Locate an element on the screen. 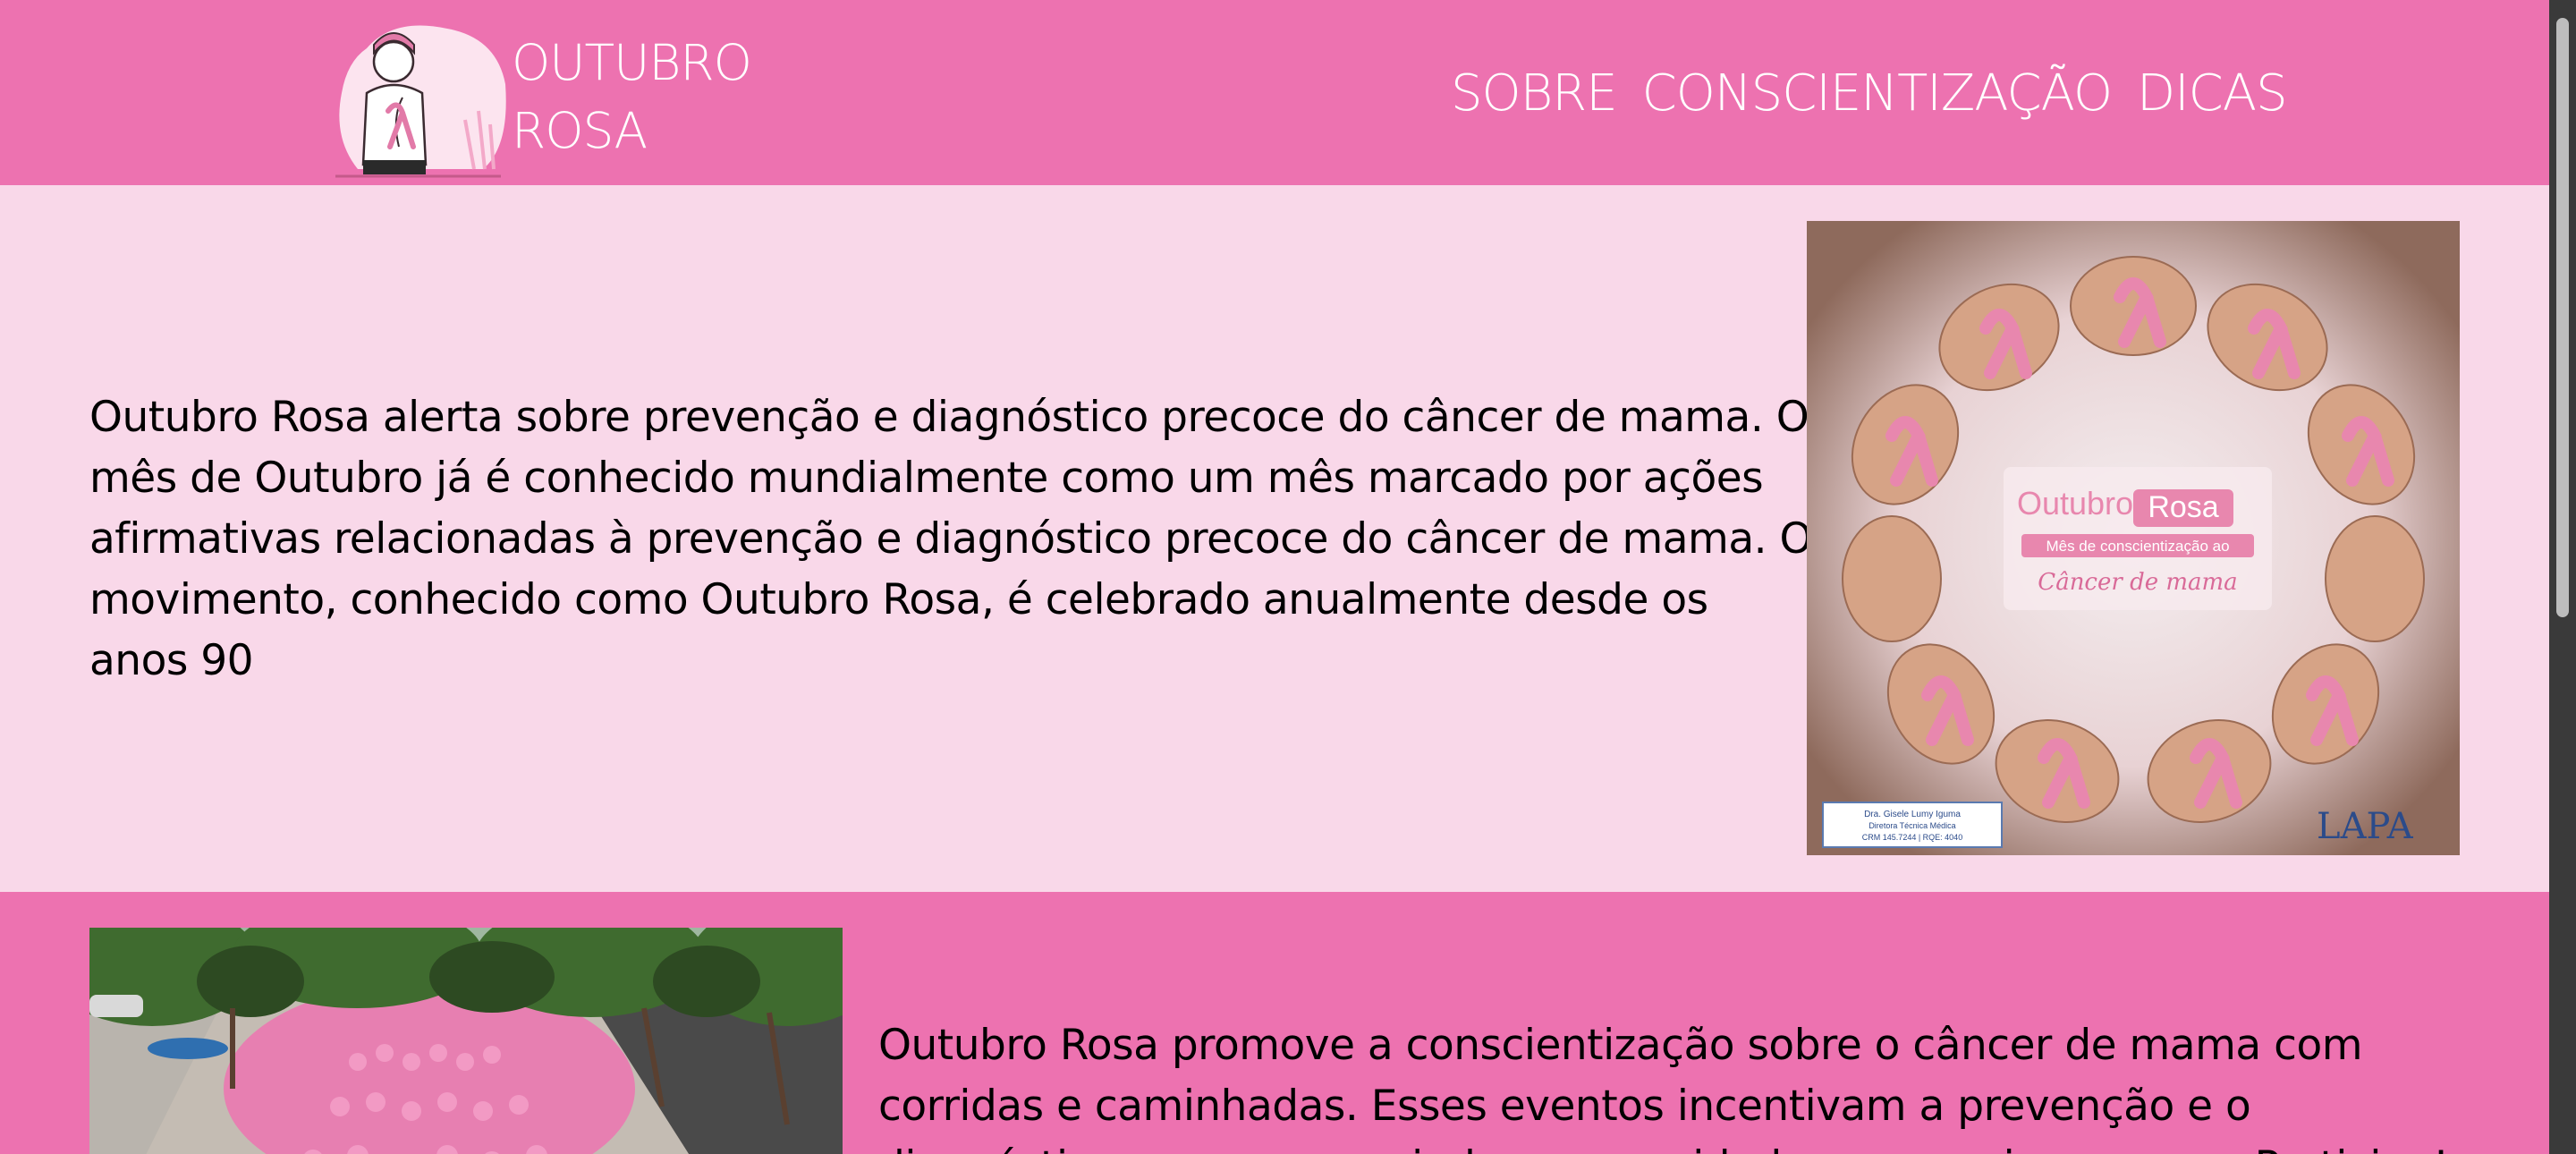 The height and width of the screenshot is (1154, 2576). nav-link-dicas: DICAS is located at coordinates (2212, 94).